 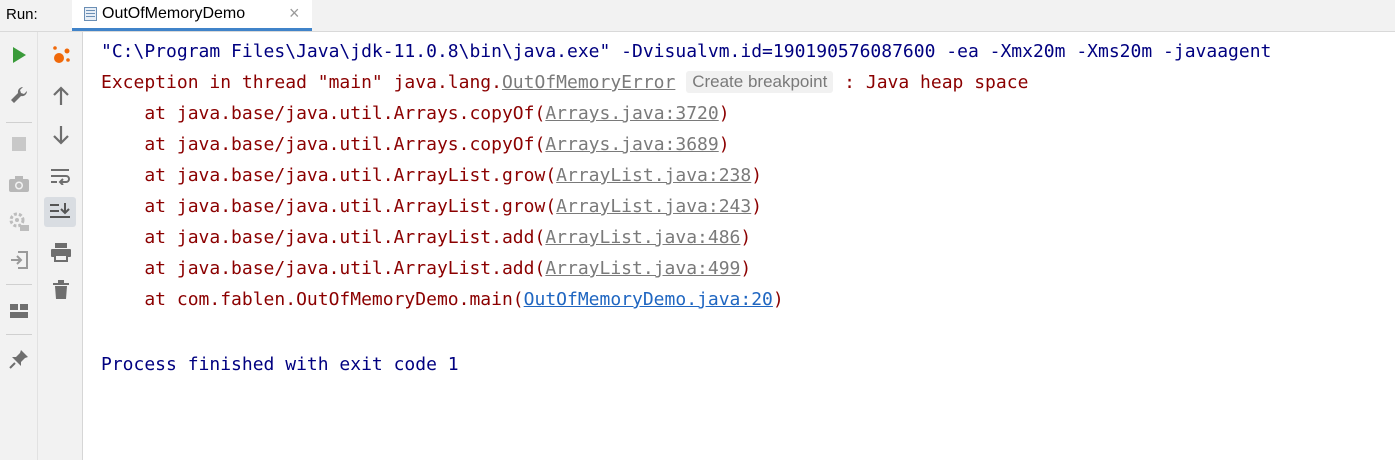 I want to click on pin-icon, so click(x=19, y=359).